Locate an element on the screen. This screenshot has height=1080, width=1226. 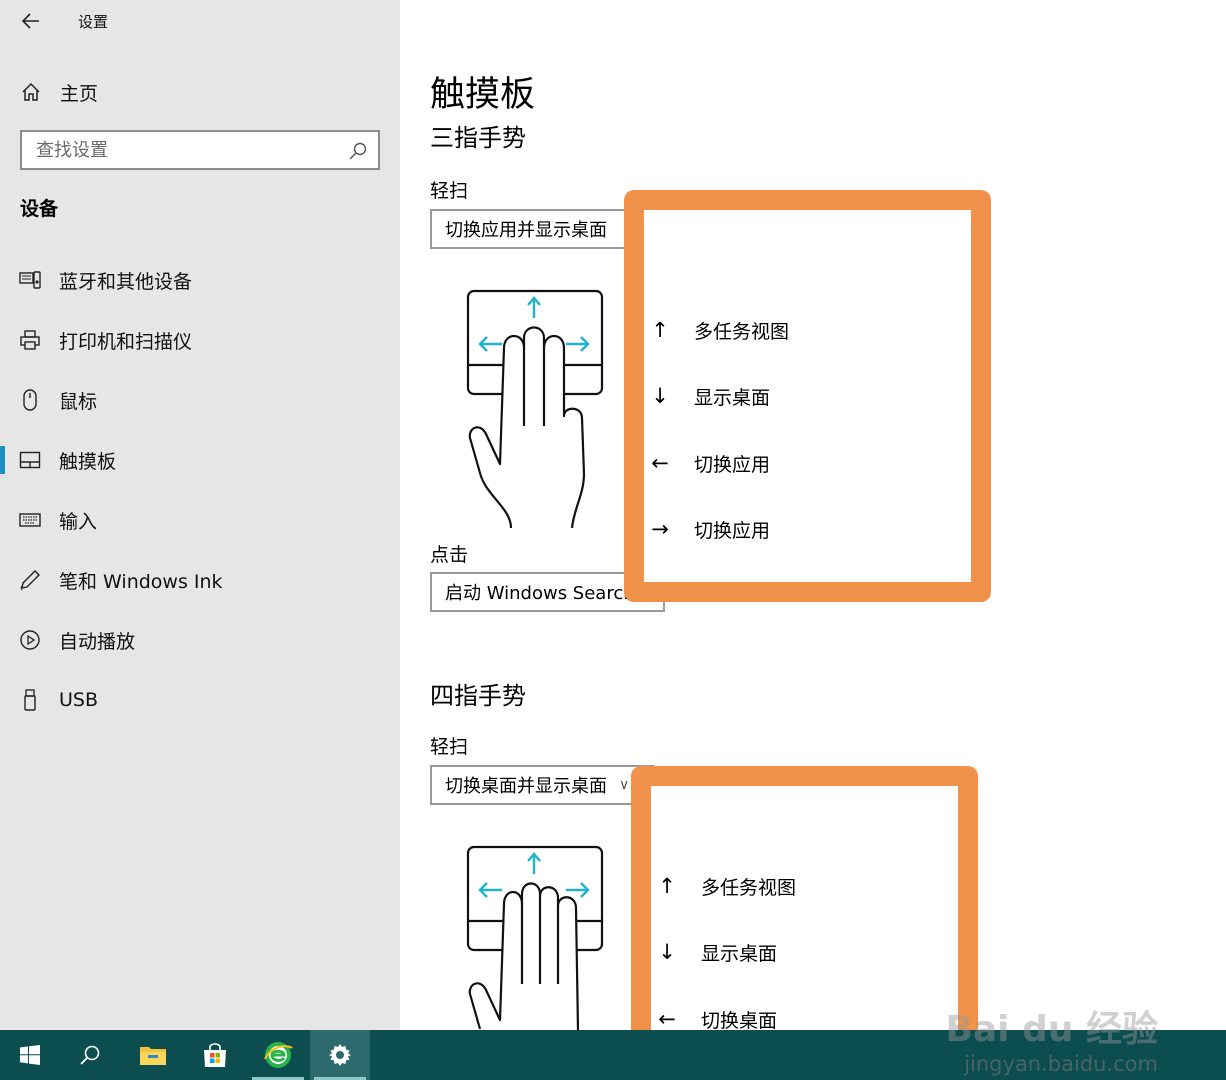
dropdown-value: 启动 Windows Search is located at coordinates (540, 593).